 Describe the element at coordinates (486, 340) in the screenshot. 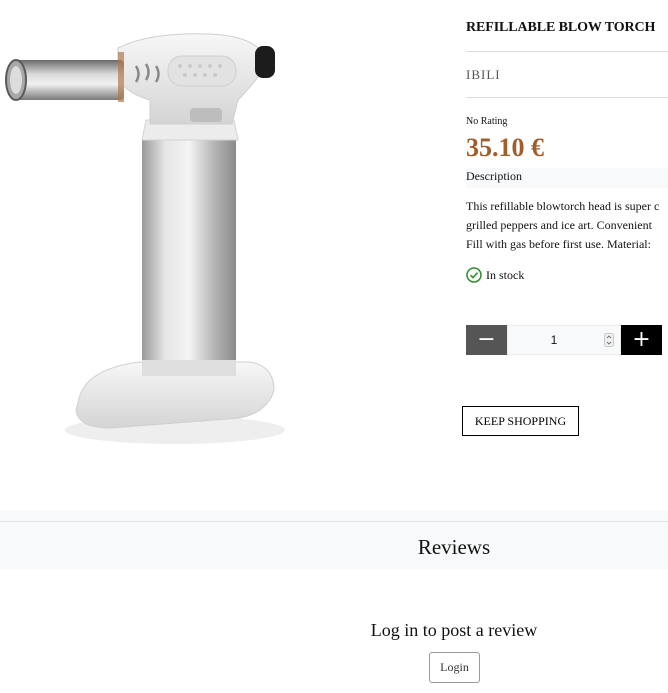

I see `decrease-quantity-button: −` at that location.